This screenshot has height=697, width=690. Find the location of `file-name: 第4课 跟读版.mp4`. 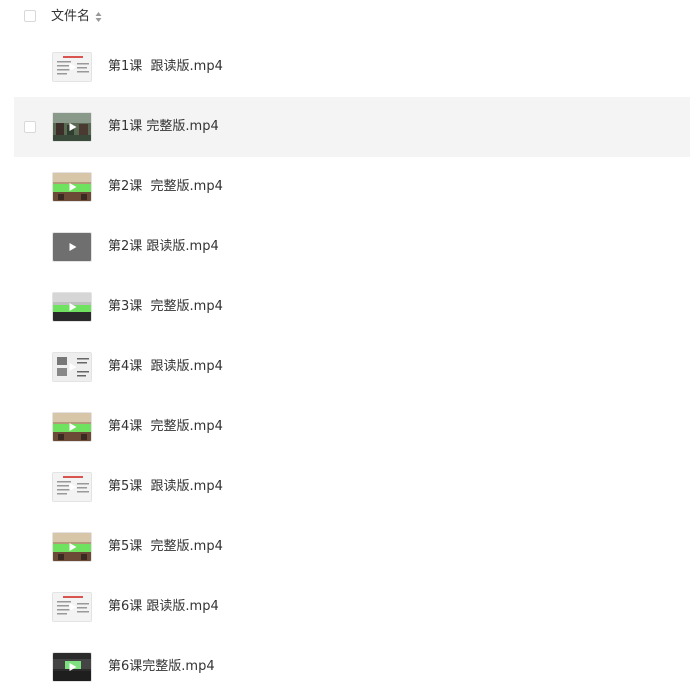

file-name: 第4课 跟读版.mp4 is located at coordinates (165, 367).